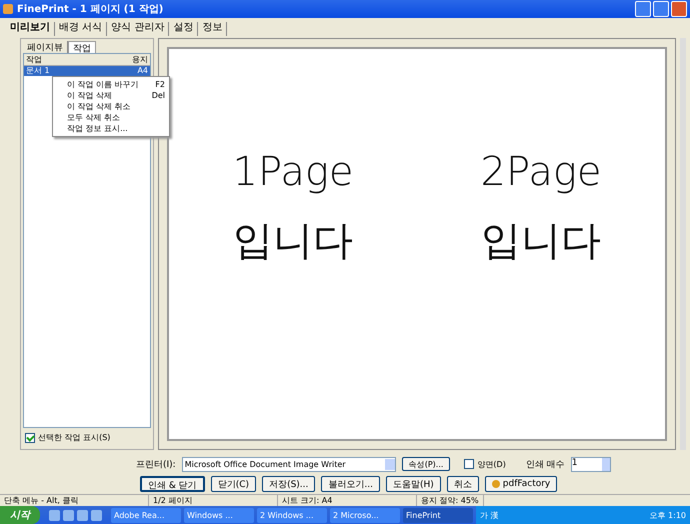  Describe the element at coordinates (111, 117) in the screenshot. I see `menu-item: 모두 삭제 취소` at that location.